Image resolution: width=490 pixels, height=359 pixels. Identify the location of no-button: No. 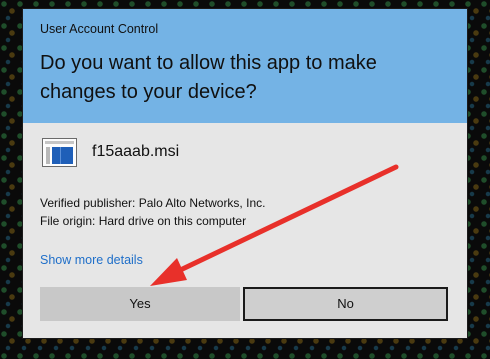
(345, 304).